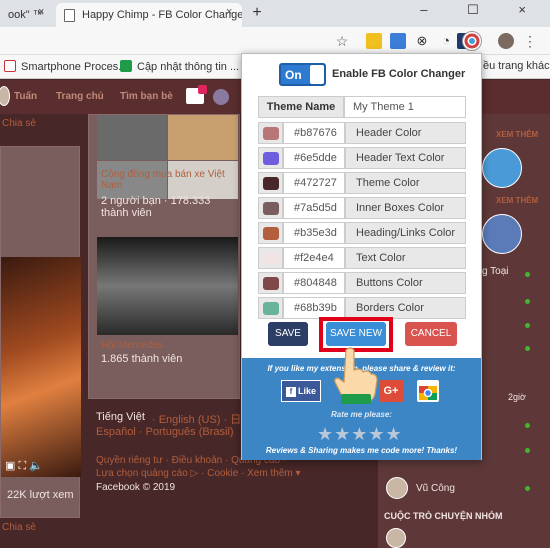  What do you see at coordinates (530, 41) in the screenshot?
I see `menu-icon: ⋮` at bounding box center [530, 41].